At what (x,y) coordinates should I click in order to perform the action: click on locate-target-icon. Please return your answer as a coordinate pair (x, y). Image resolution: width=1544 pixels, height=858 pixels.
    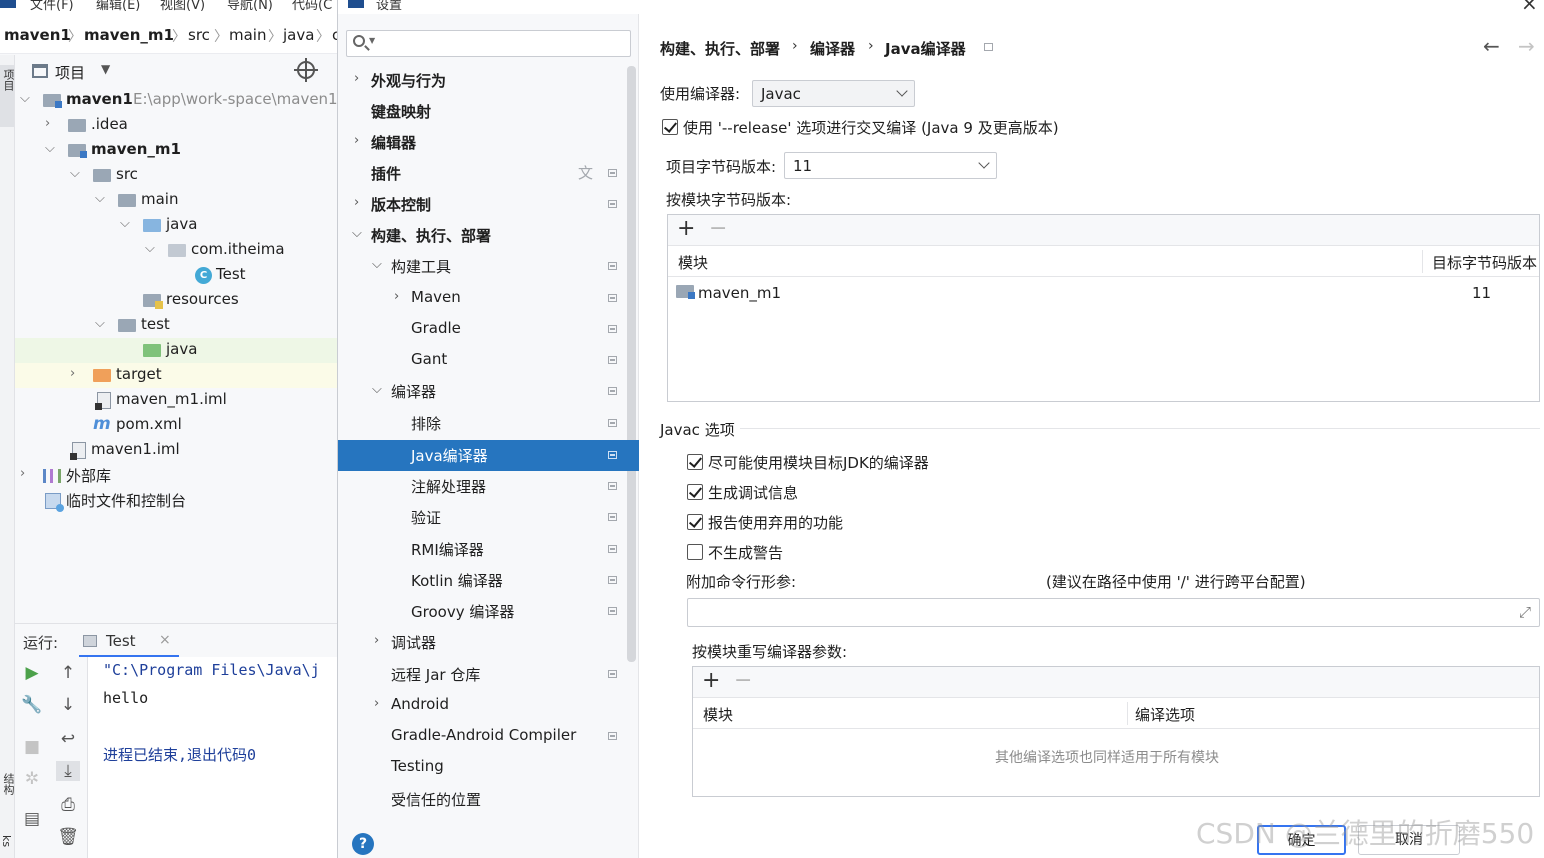
    Looking at the image, I should click on (306, 70).